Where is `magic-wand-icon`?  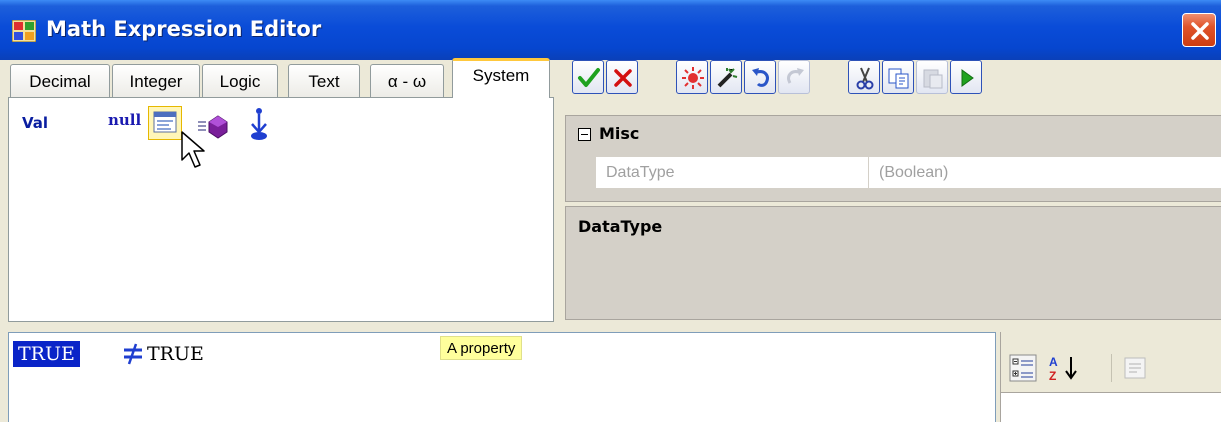 magic-wand-icon is located at coordinates (727, 78).